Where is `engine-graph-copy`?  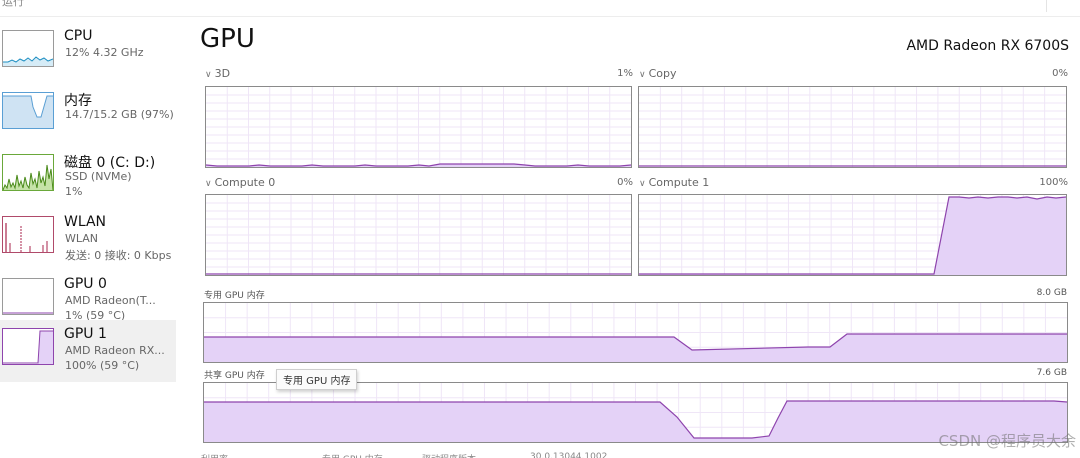
engine-graph-copy is located at coordinates (852, 127).